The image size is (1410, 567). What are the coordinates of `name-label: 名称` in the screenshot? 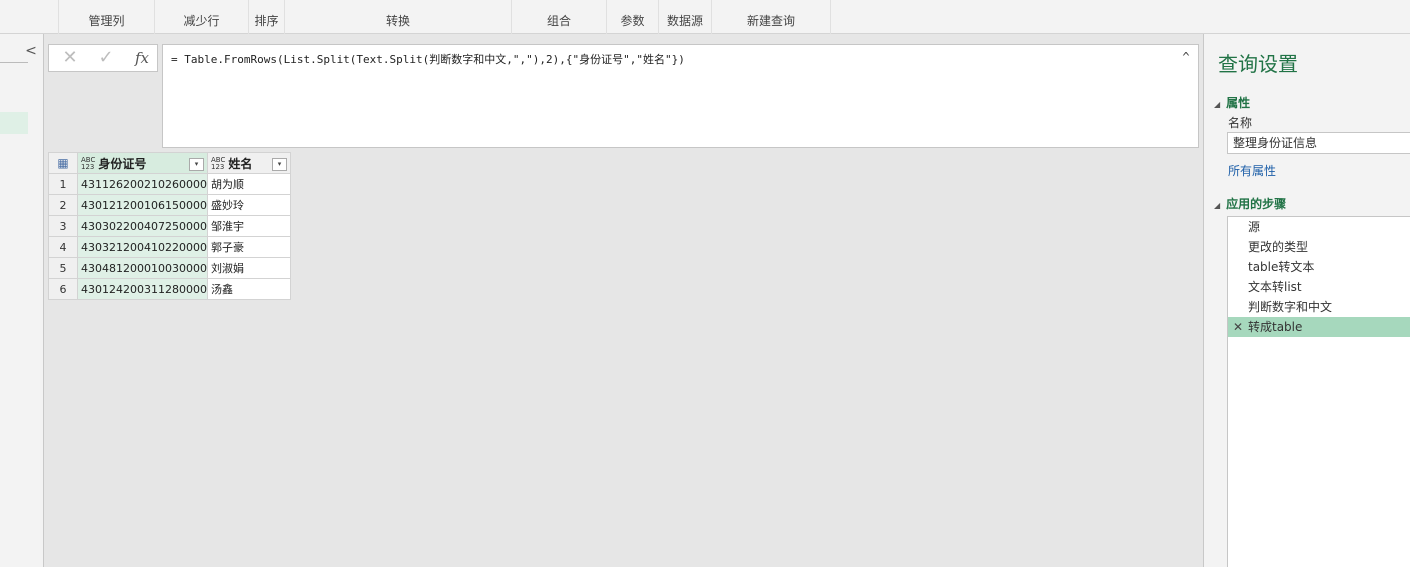 It's located at (1240, 123).